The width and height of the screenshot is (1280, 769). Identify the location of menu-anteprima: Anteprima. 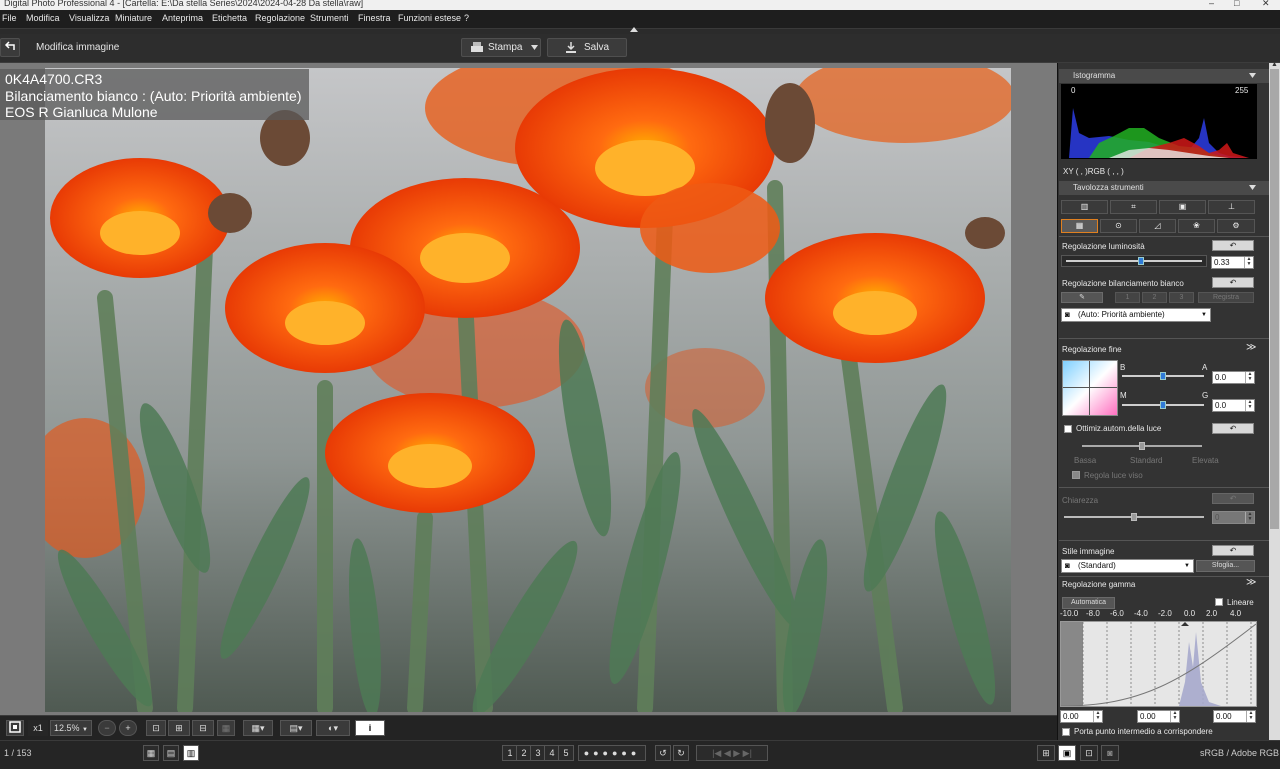
(182, 18).